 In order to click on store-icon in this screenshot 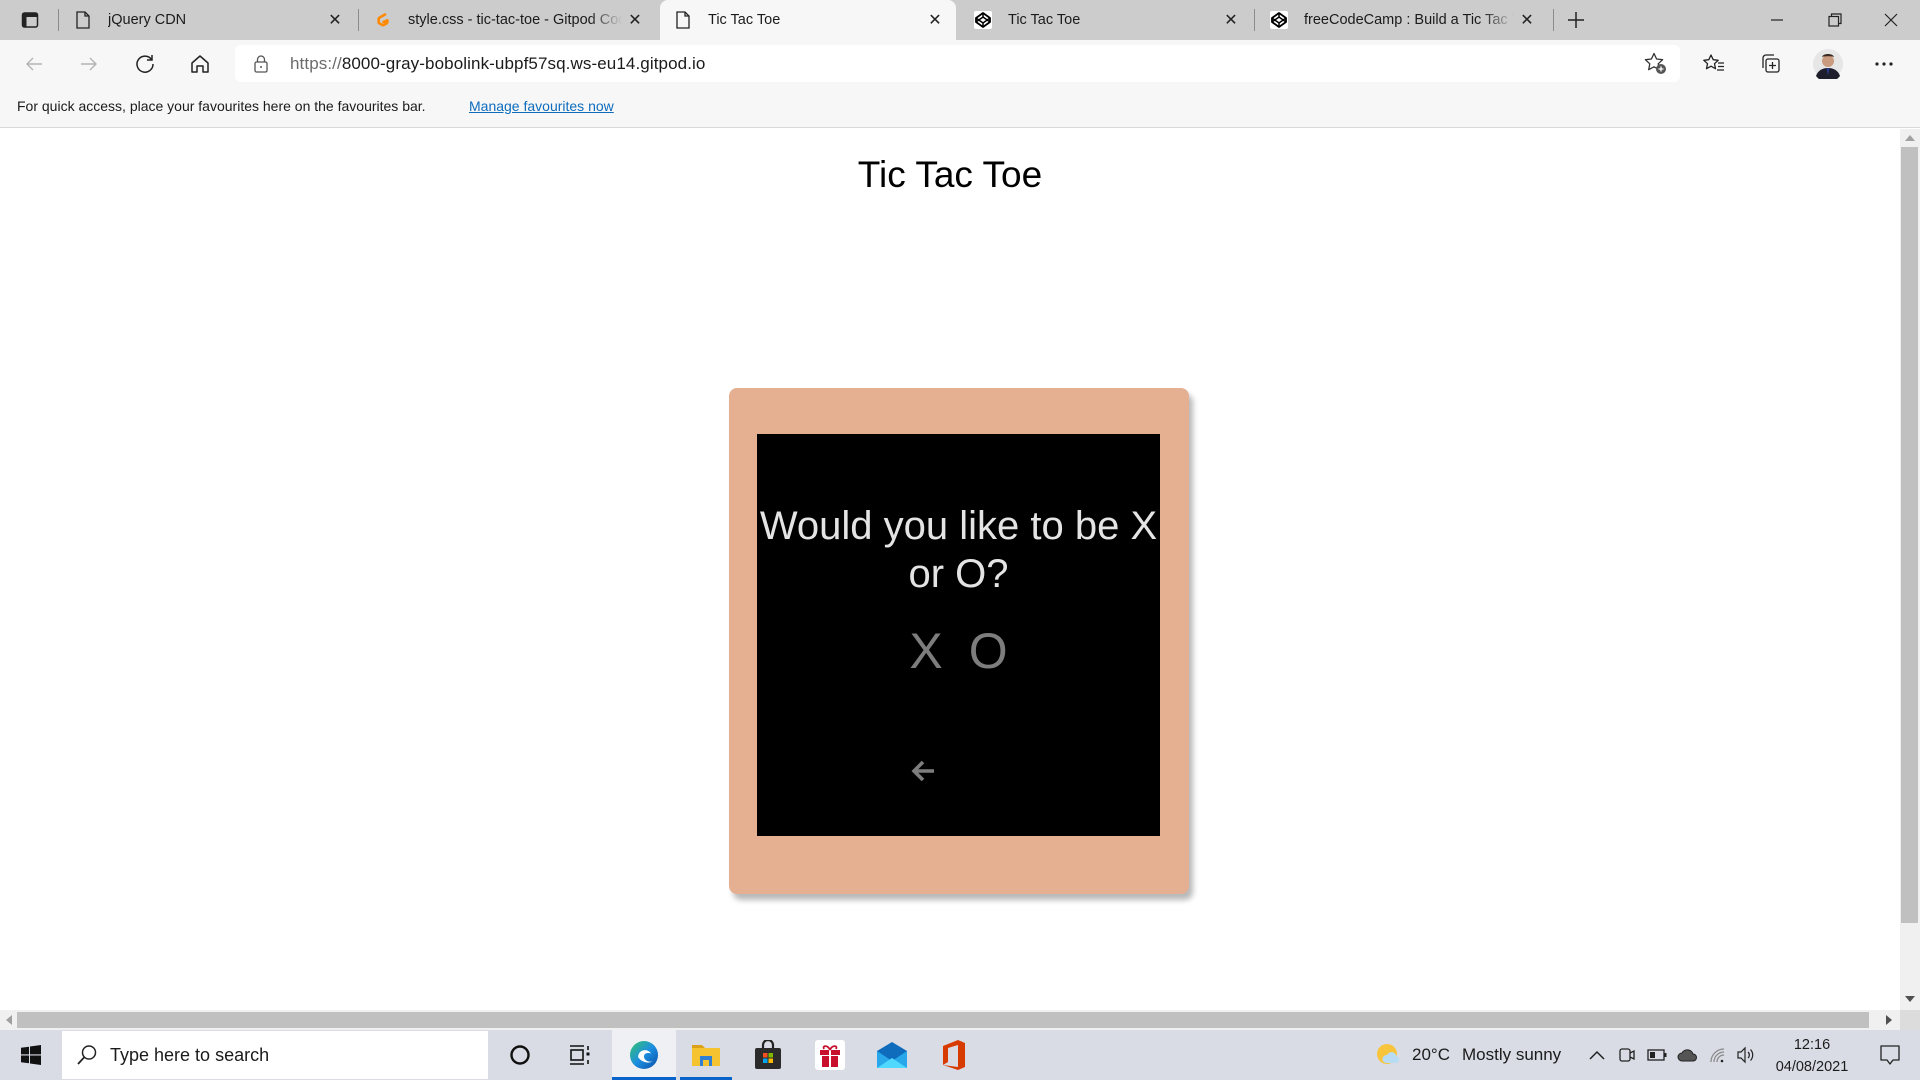, I will do `click(768, 1054)`.